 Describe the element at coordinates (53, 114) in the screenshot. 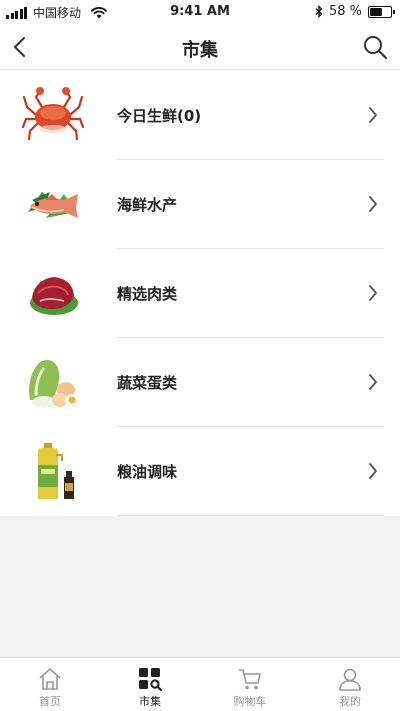

I see `crab-image` at that location.